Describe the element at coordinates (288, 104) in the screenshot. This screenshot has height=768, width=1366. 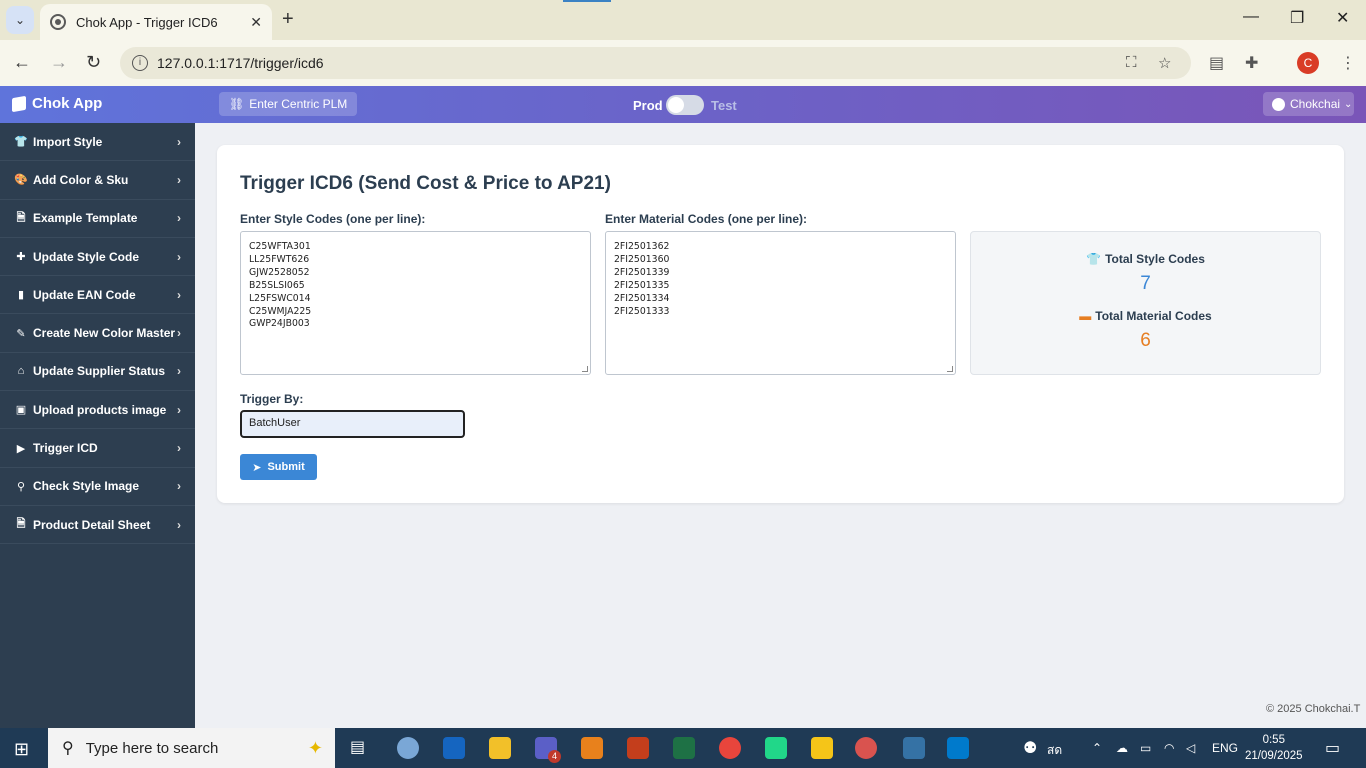
I see `enter-centric-button: ⛓ Enter Centric PLM` at that location.